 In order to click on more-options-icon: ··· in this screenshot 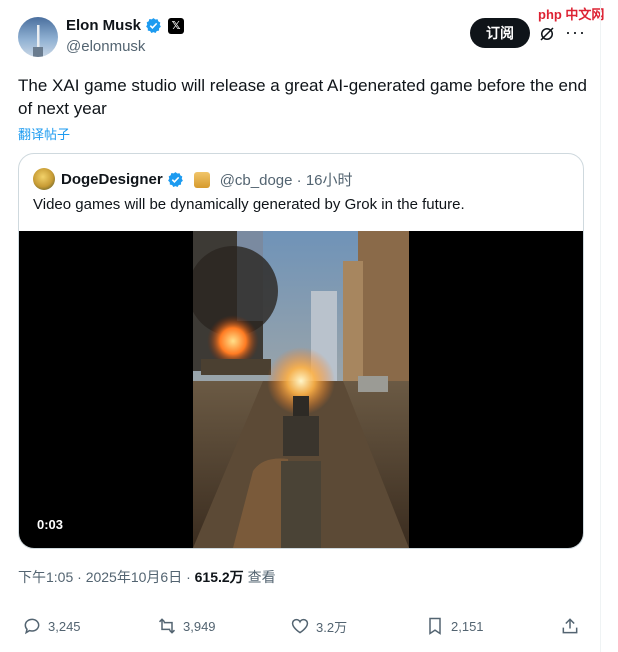, I will do `click(575, 32)`.